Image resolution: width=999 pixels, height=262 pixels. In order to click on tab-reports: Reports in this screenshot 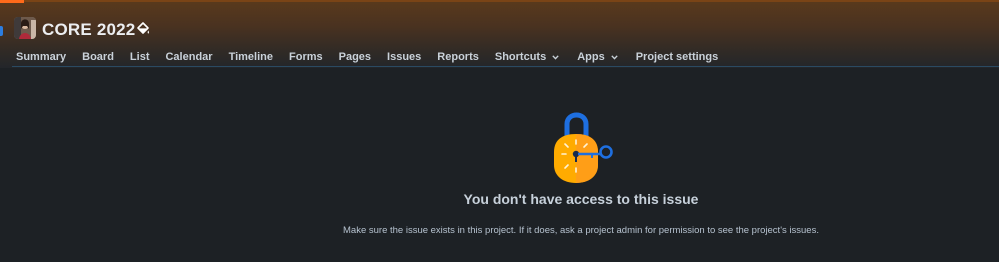, I will do `click(458, 57)`.